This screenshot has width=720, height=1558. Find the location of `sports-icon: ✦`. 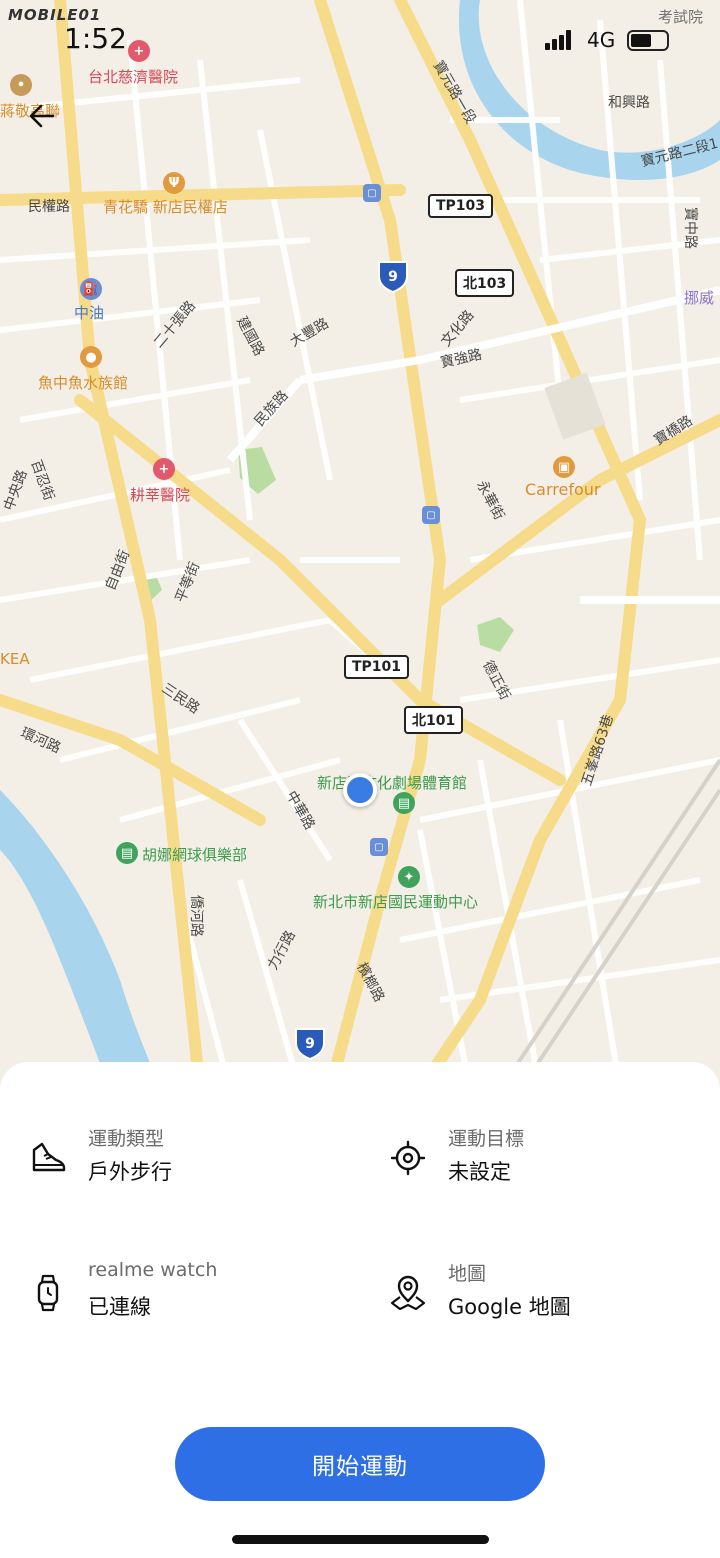

sports-icon: ✦ is located at coordinates (409, 877).